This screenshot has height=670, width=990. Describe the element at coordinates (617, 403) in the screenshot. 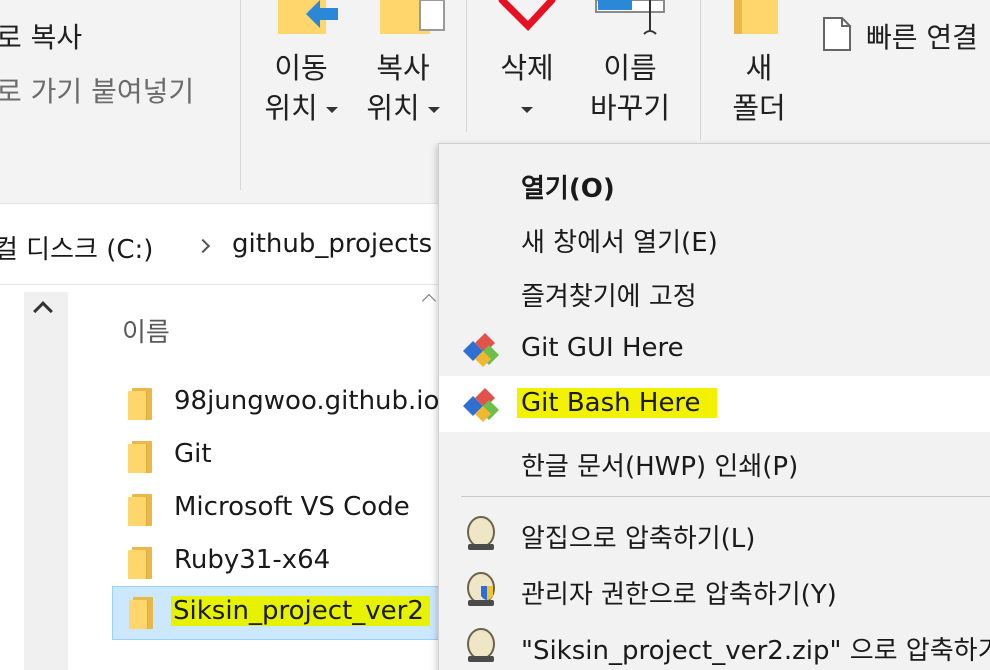

I see `menu-item-label: Git Bash Here` at that location.